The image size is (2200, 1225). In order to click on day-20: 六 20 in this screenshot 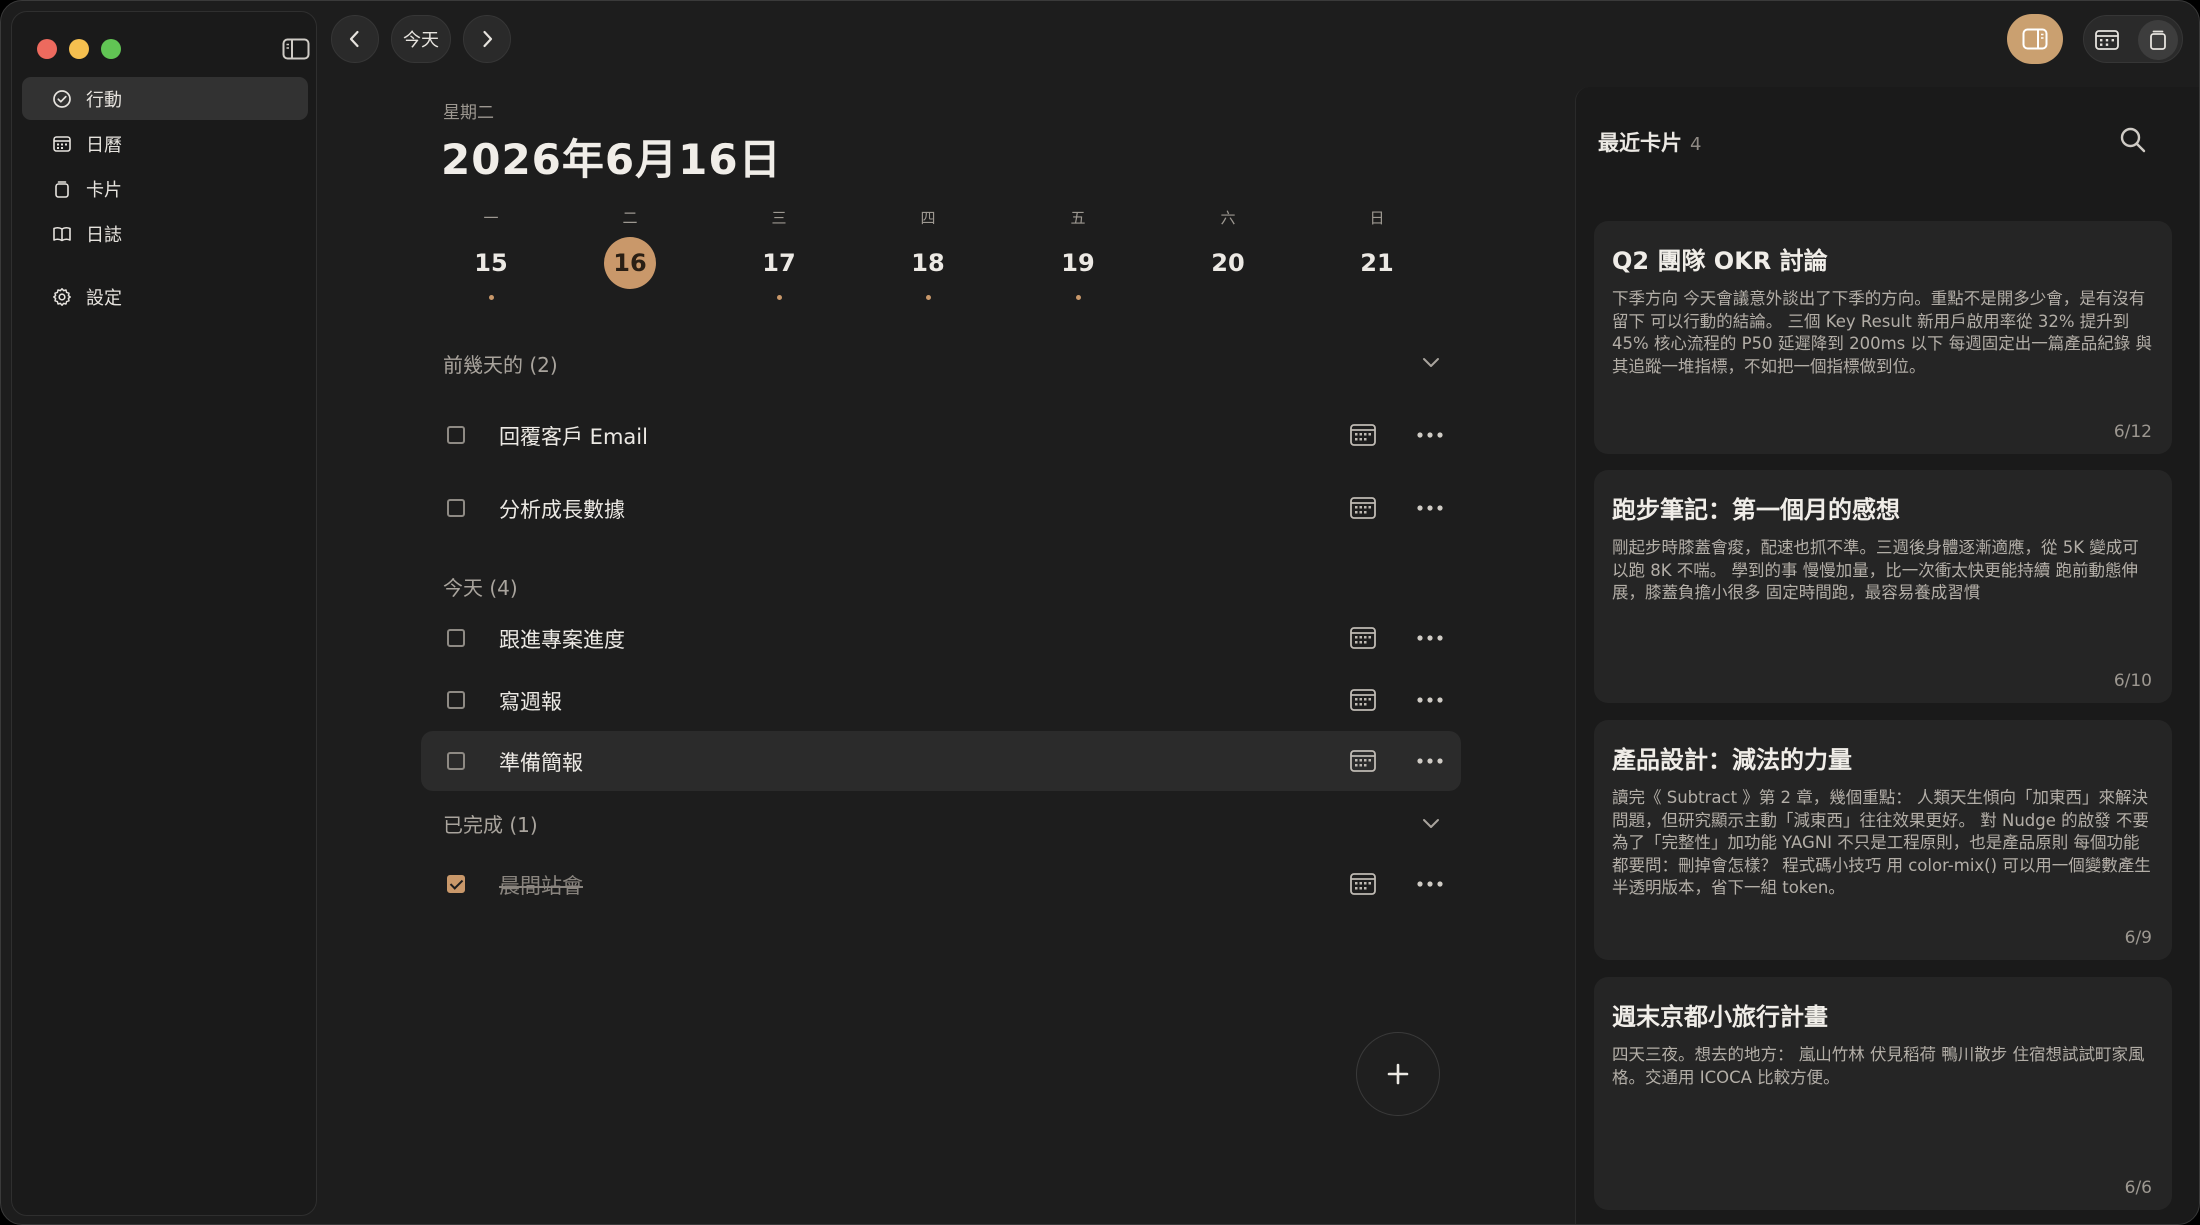, I will do `click(1228, 253)`.